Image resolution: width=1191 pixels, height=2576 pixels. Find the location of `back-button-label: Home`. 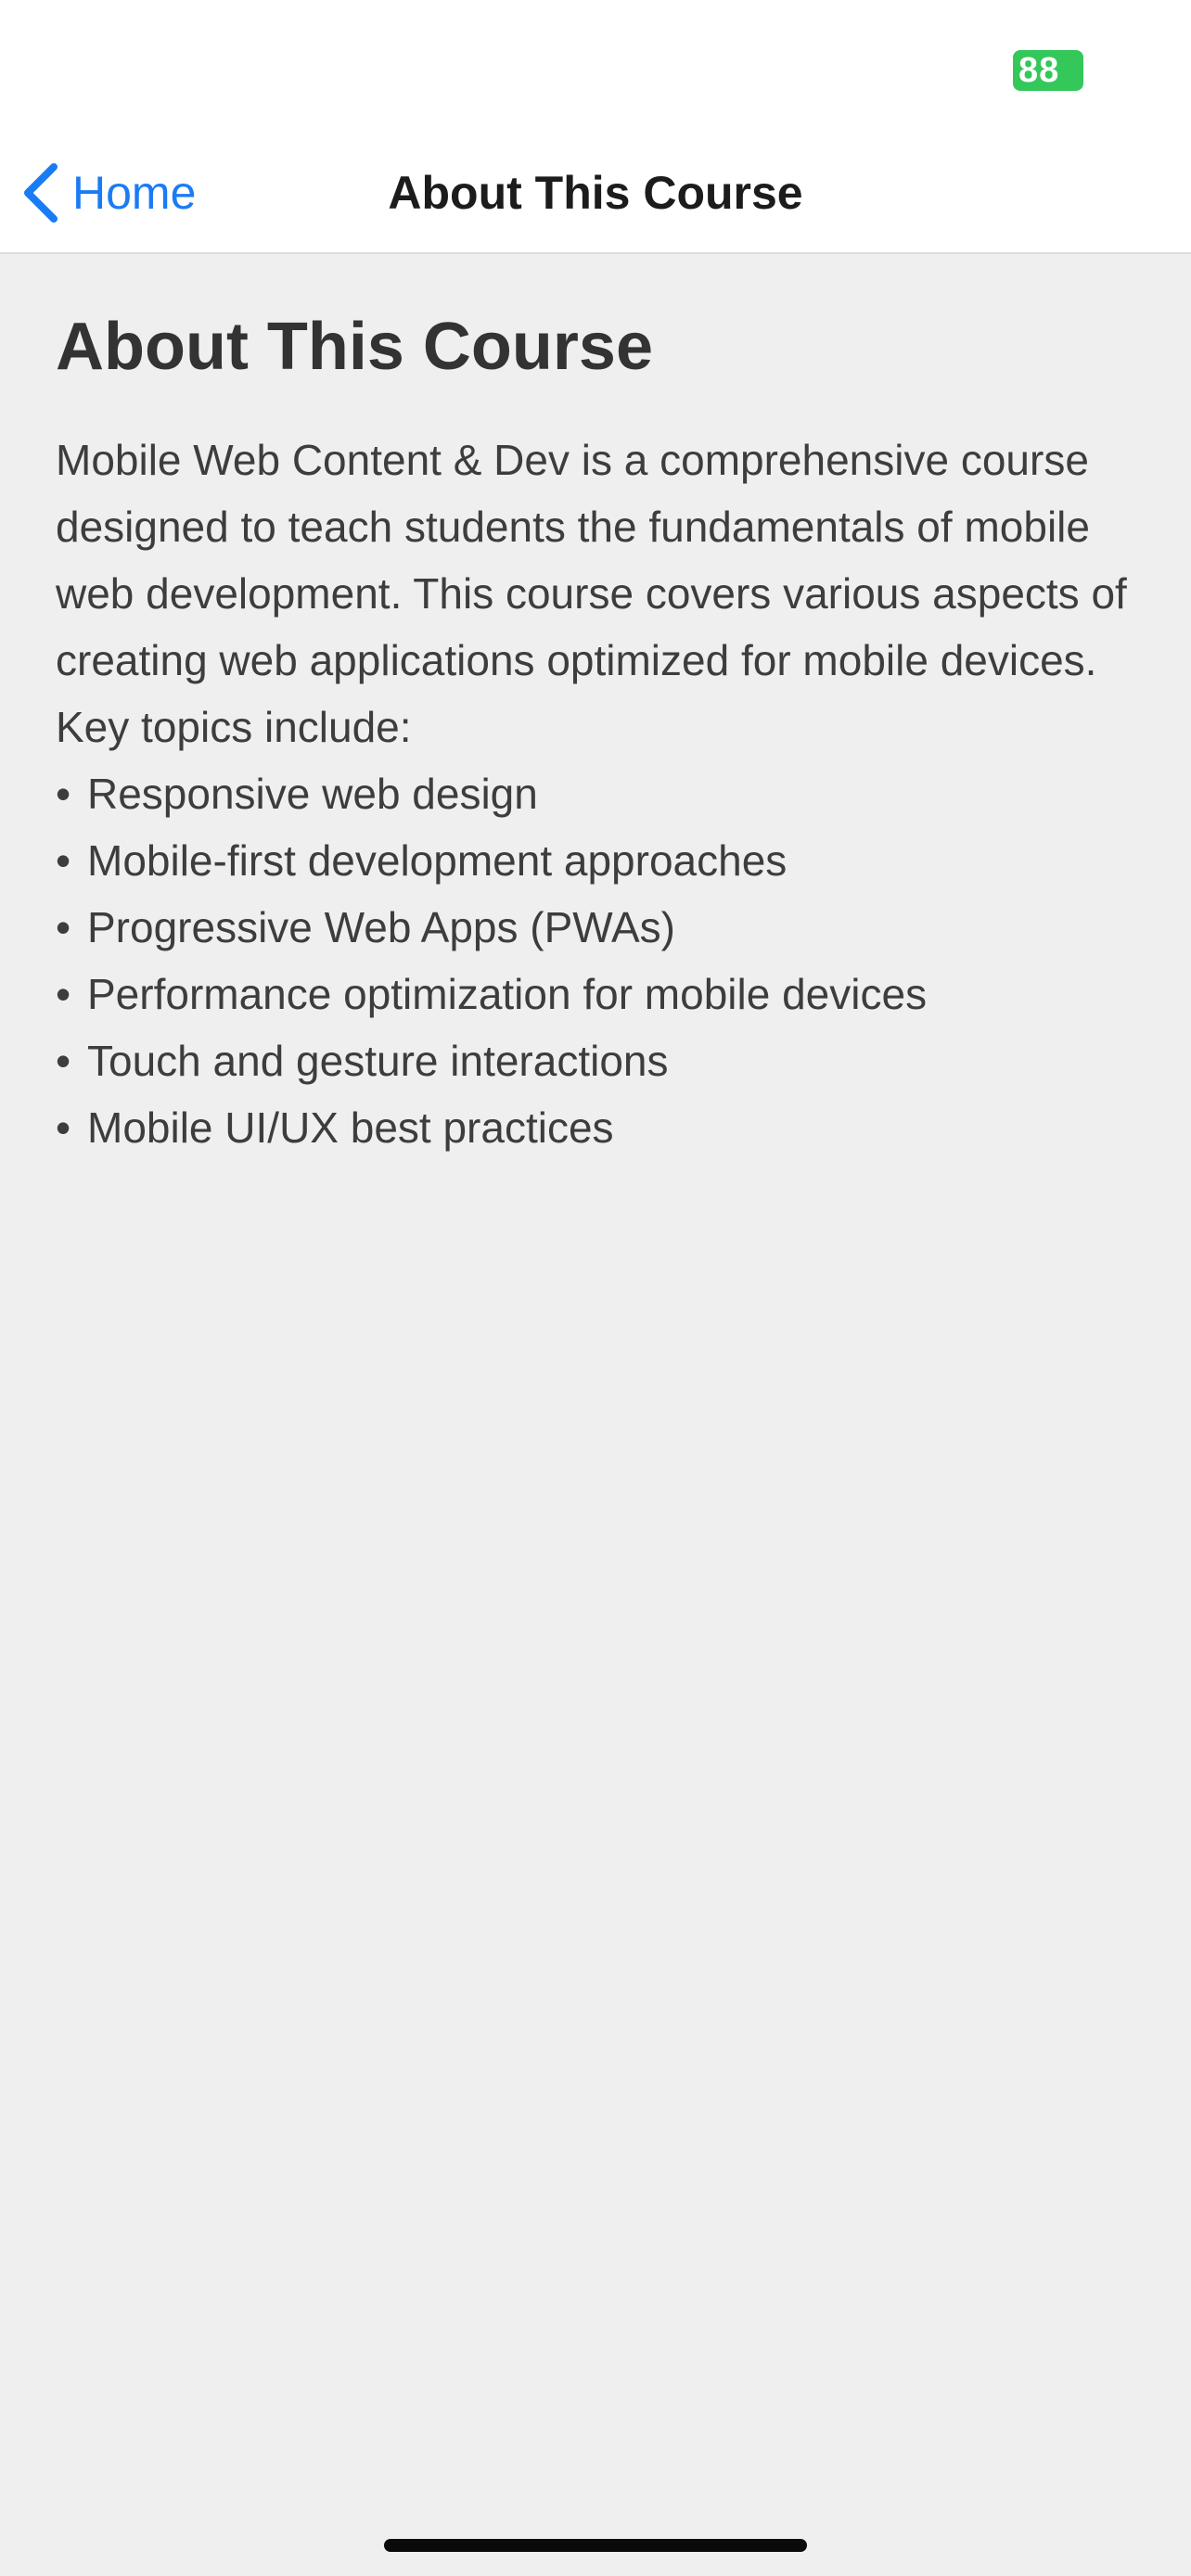

back-button-label: Home is located at coordinates (134, 193).